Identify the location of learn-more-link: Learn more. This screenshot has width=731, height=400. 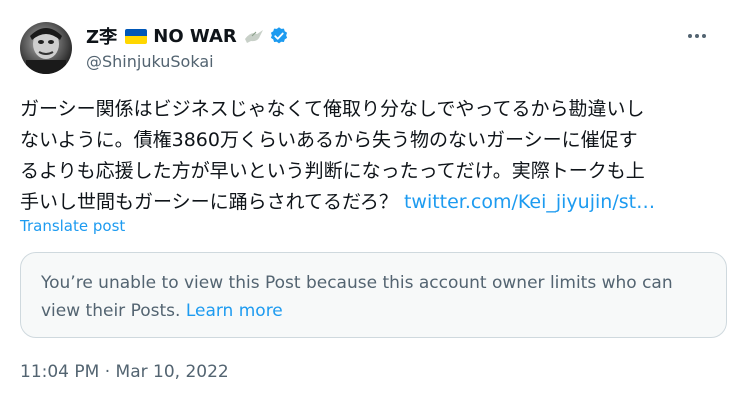
(234, 311).